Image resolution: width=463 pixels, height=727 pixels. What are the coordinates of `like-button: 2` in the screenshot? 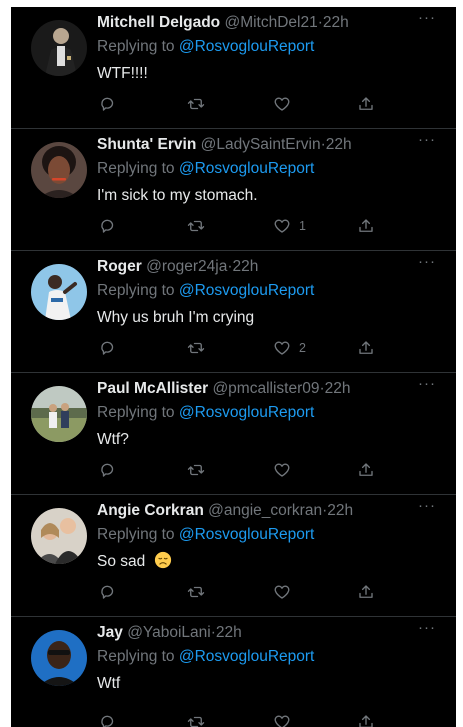 It's located at (289, 348).